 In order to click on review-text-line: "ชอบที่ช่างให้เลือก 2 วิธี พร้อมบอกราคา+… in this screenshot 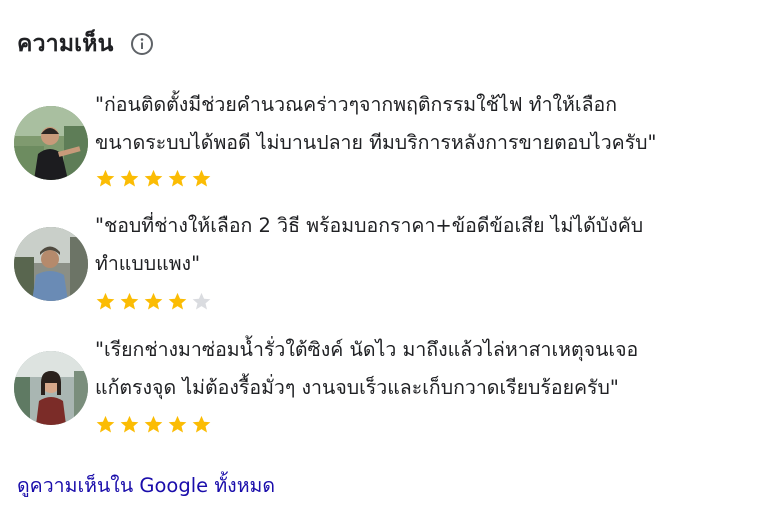, I will do `click(369, 225)`.